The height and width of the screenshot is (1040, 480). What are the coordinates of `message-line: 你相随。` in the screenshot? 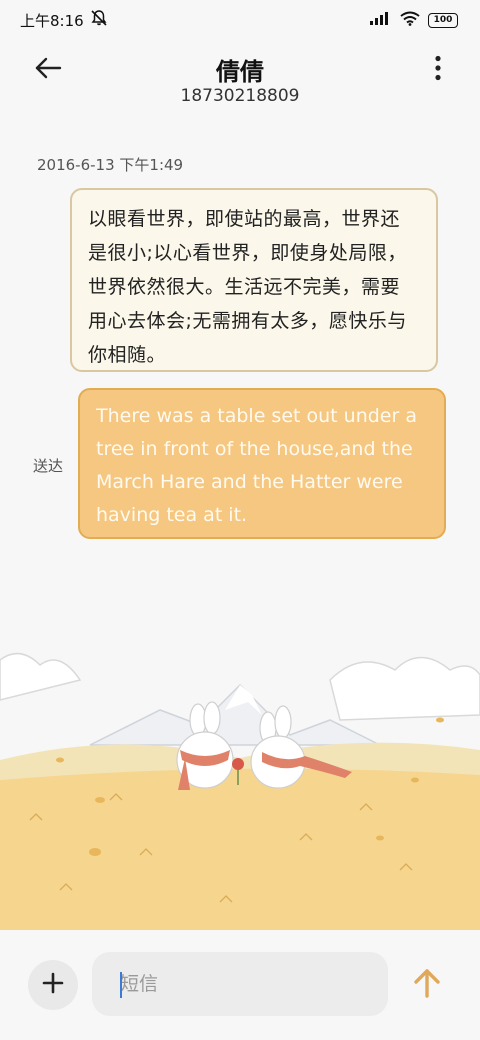 It's located at (127, 355).